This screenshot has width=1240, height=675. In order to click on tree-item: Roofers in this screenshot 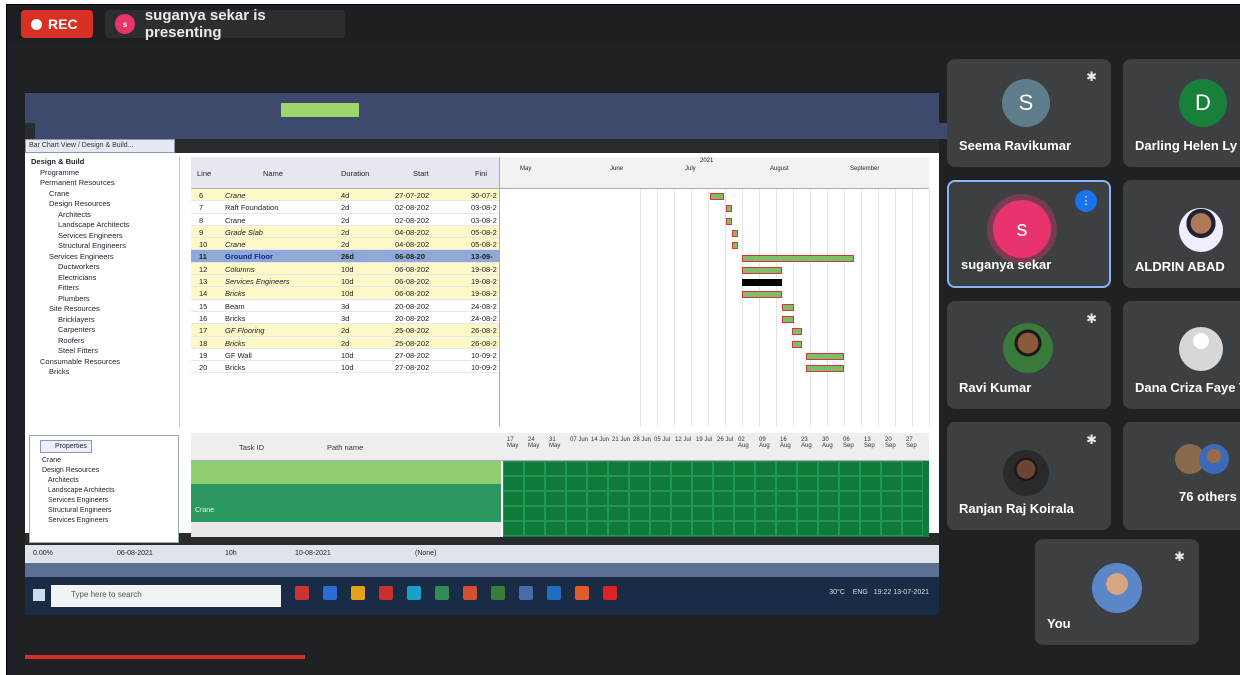, I will do `click(102, 341)`.